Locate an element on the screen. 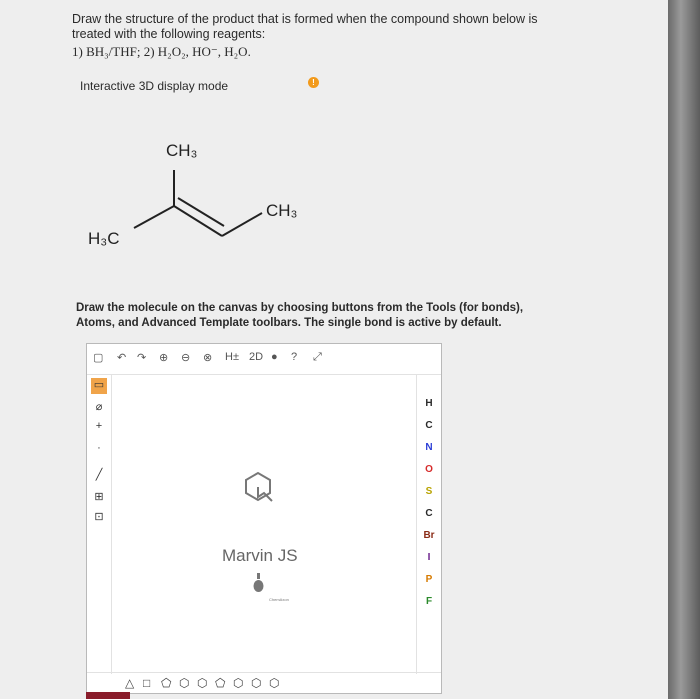 This screenshot has width=700, height=699. clean-2d-button: 2D is located at coordinates (256, 357).